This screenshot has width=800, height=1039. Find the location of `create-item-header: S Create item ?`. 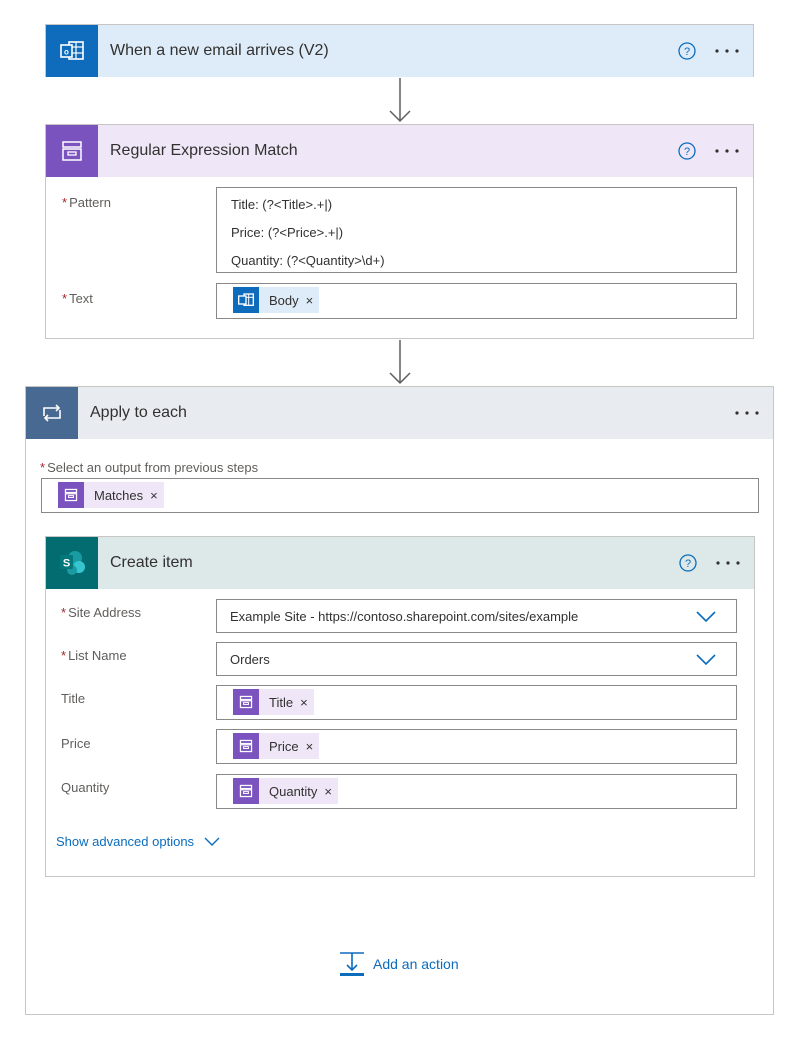

create-item-header: S Create item ? is located at coordinates (400, 563).